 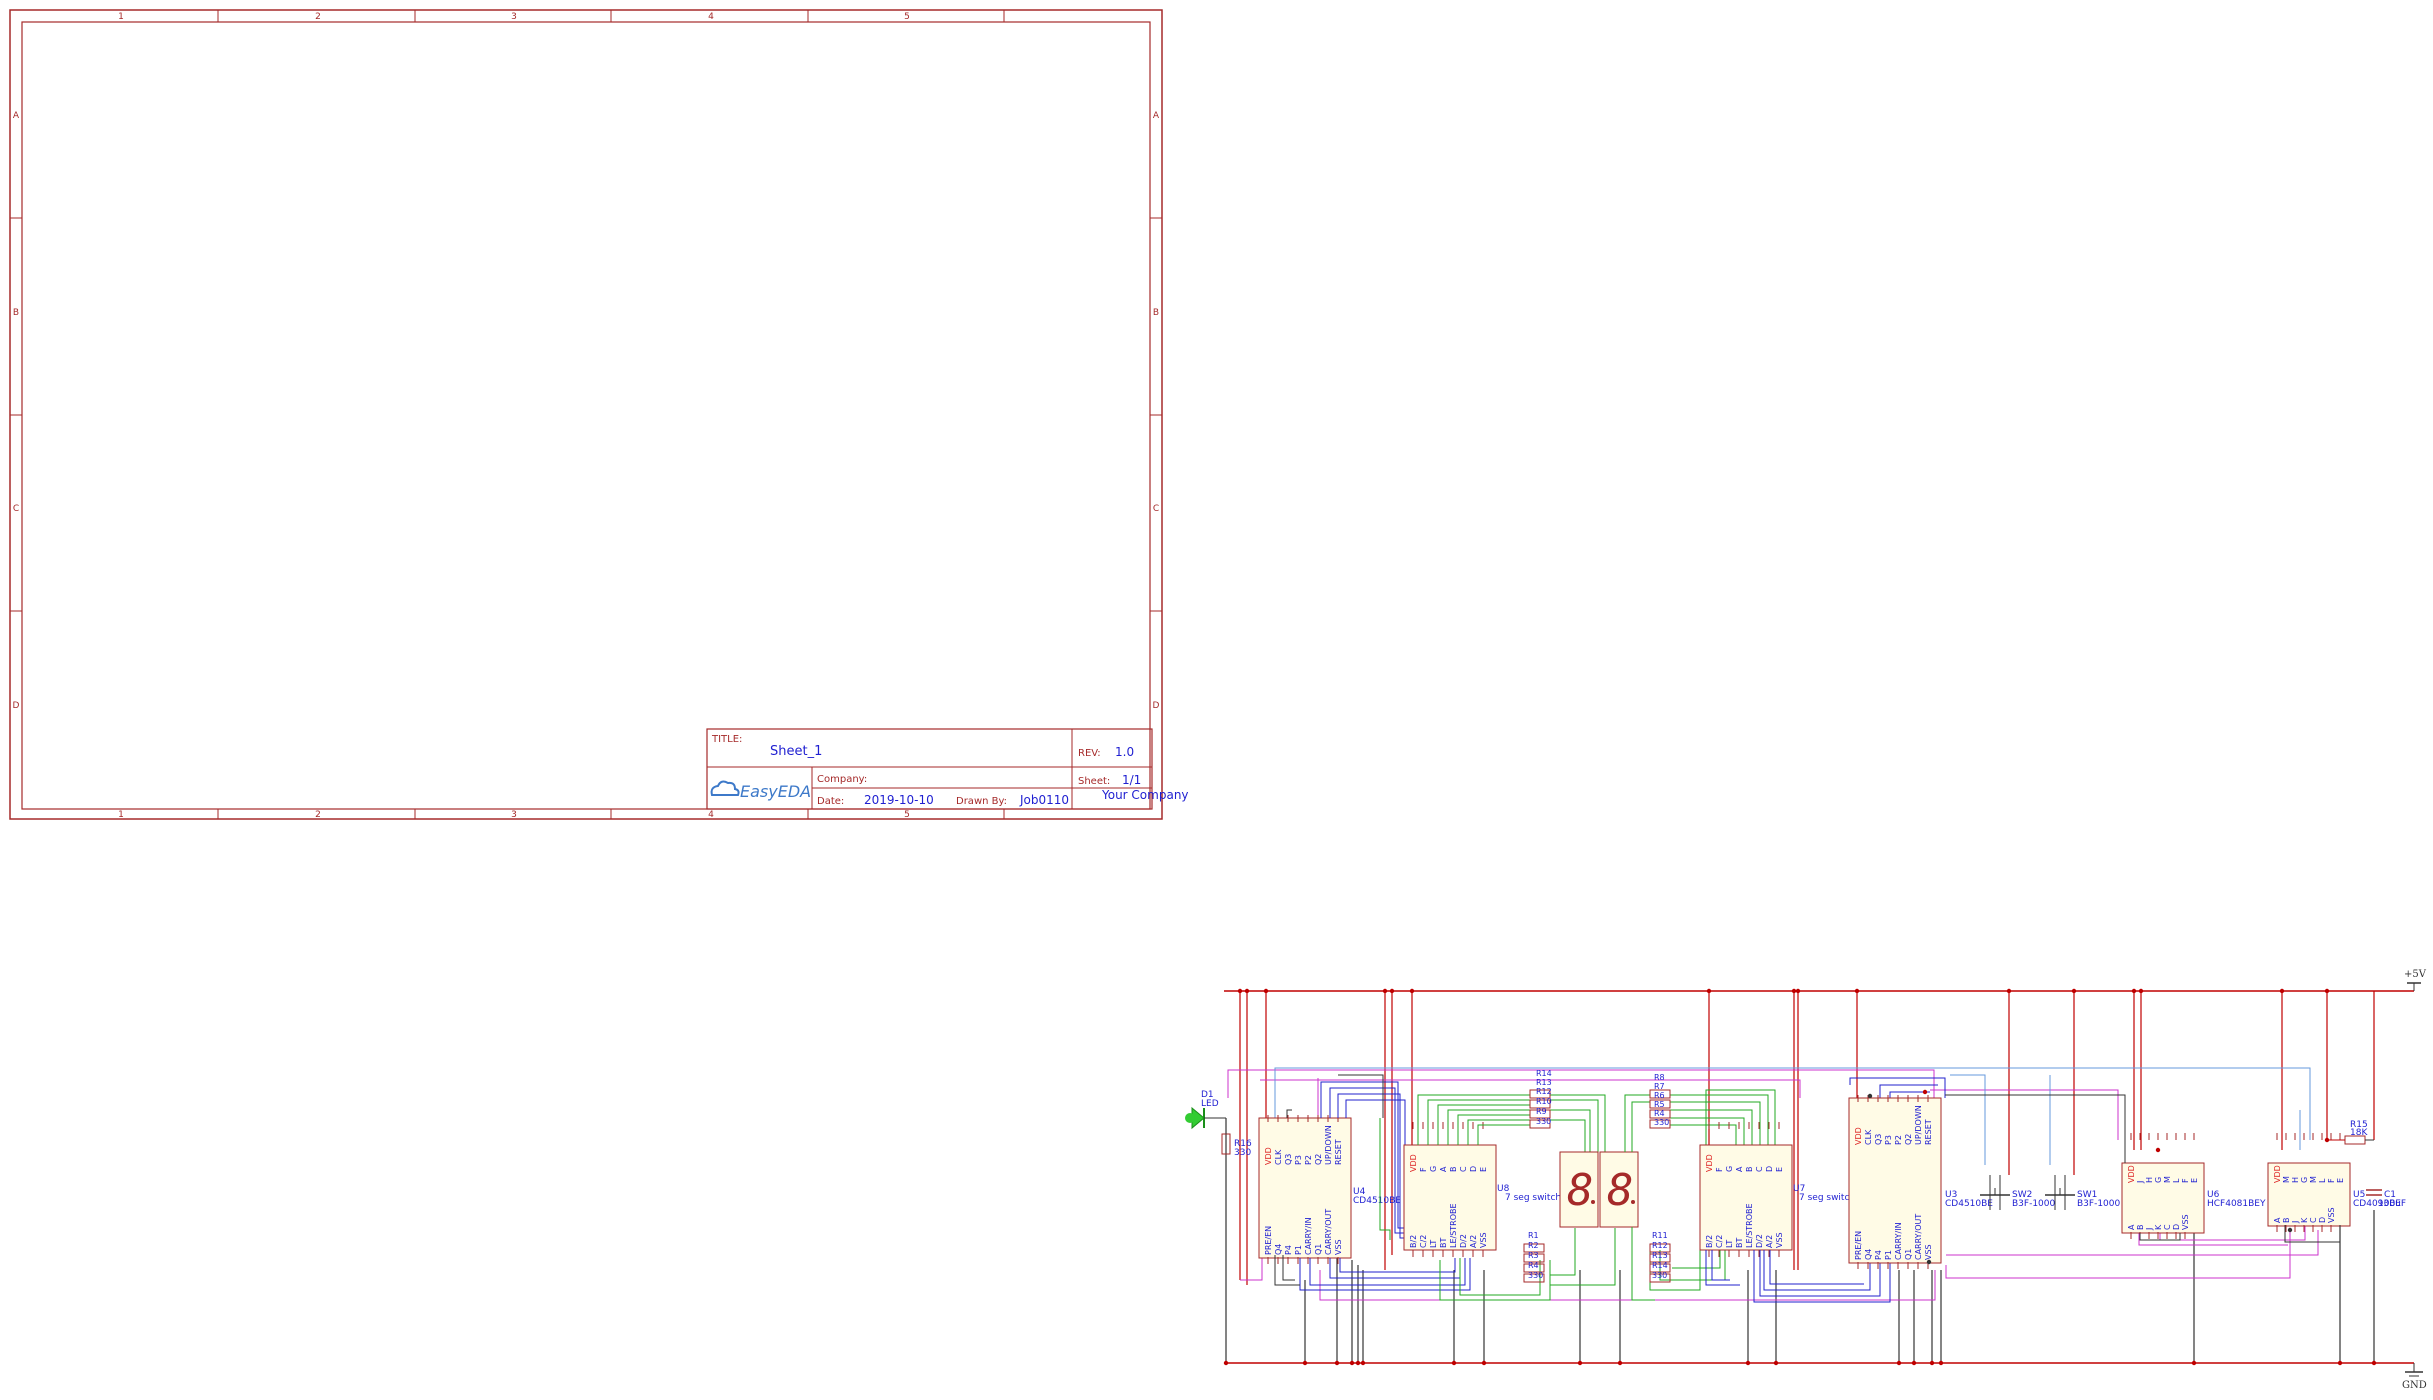 I want to click on resistor-network-left-bottom: R1 R2 R3 R4 330, so click(x=1534, y=1257).